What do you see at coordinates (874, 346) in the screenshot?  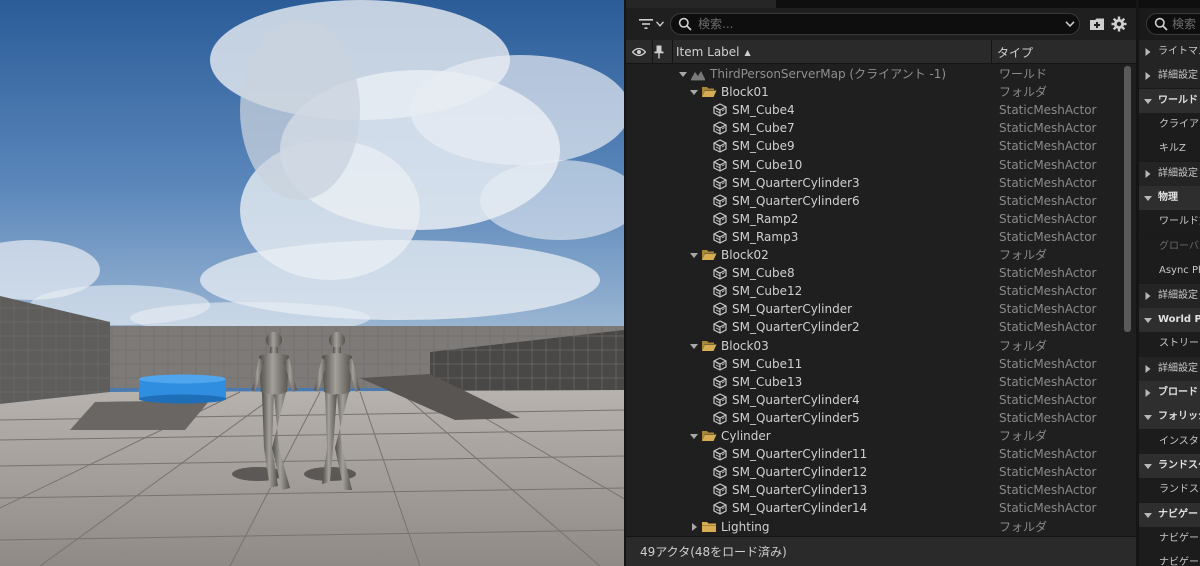 I see `folder-row: Block03 フォルダ` at bounding box center [874, 346].